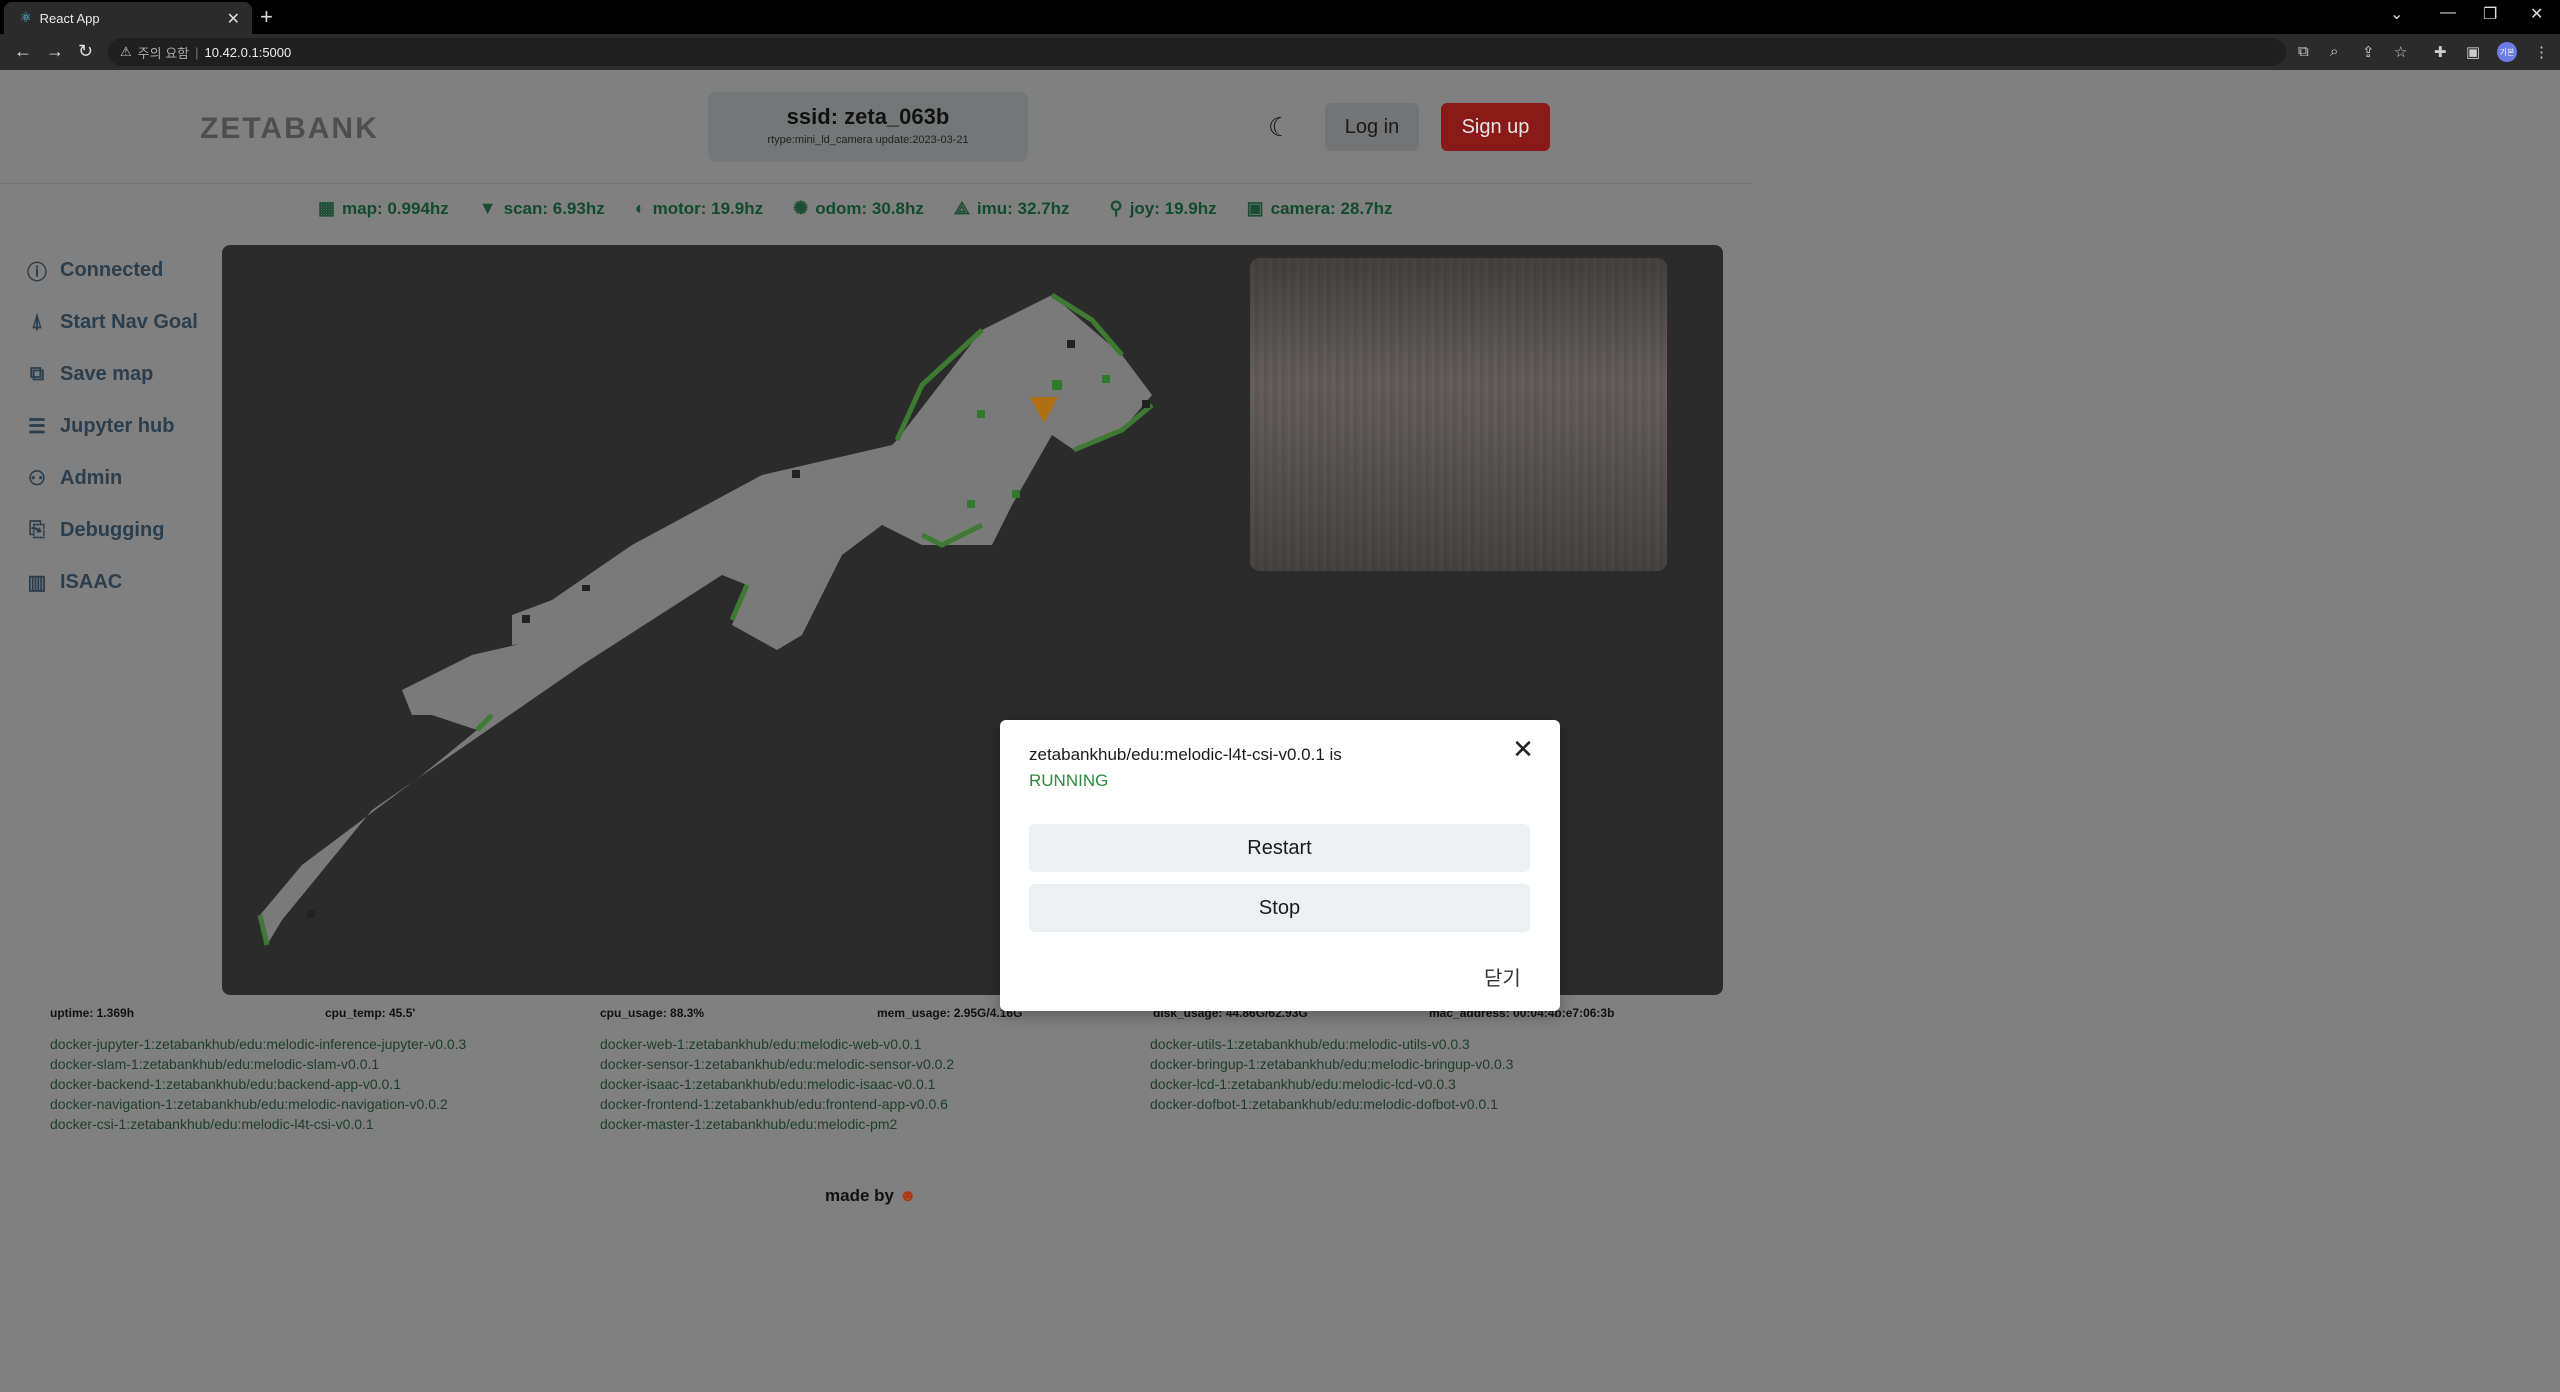 The height and width of the screenshot is (1392, 2560). What do you see at coordinates (37, 478) in the screenshot?
I see `admin-icon: ⚇` at bounding box center [37, 478].